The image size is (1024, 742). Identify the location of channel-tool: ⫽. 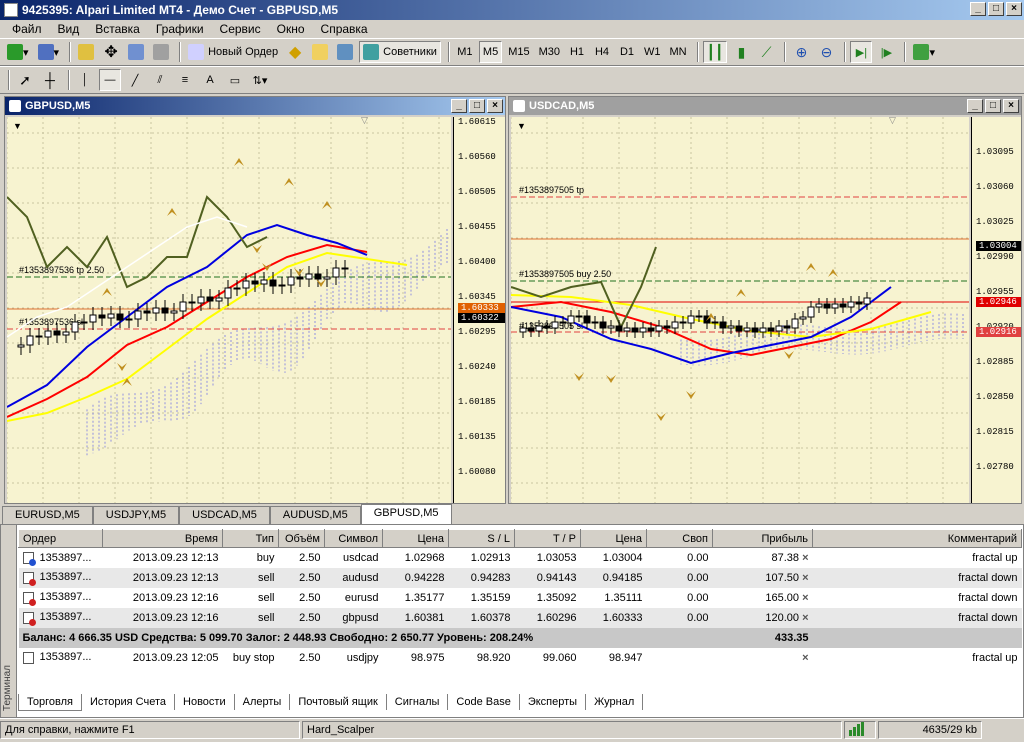
(160, 80).